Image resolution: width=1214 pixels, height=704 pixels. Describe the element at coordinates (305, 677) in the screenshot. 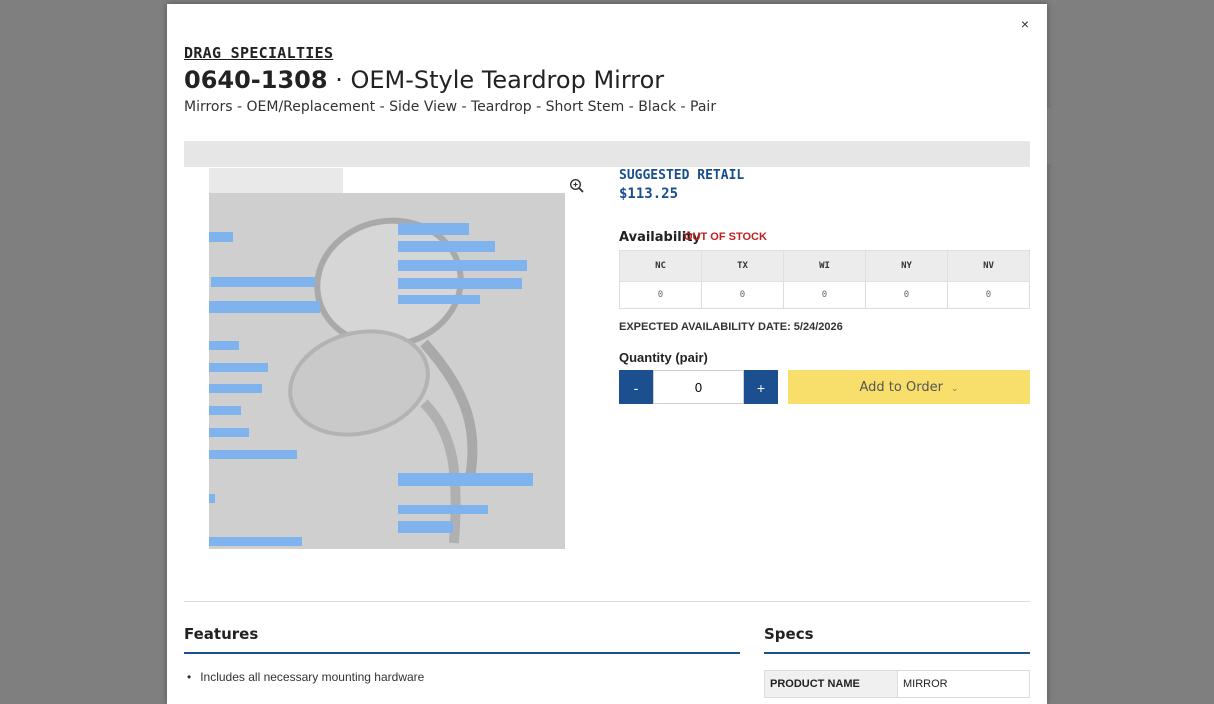

I see `list-item: Includes all necessary mounting hardware` at that location.